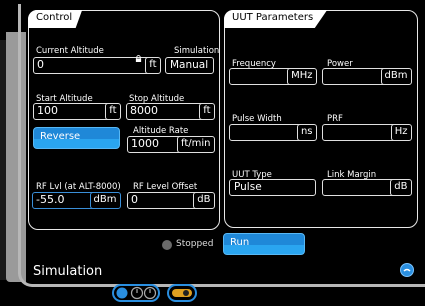 The width and height of the screenshot is (425, 306). I want to click on current-altitude-value: 0, so click(40, 64).